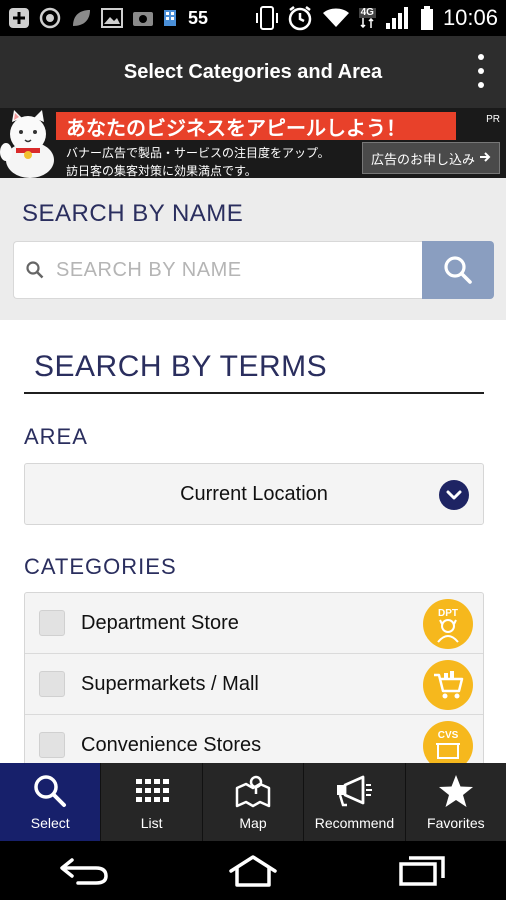 The height and width of the screenshot is (900, 506). What do you see at coordinates (19, 18) in the screenshot?
I see `add-notification-icon` at bounding box center [19, 18].